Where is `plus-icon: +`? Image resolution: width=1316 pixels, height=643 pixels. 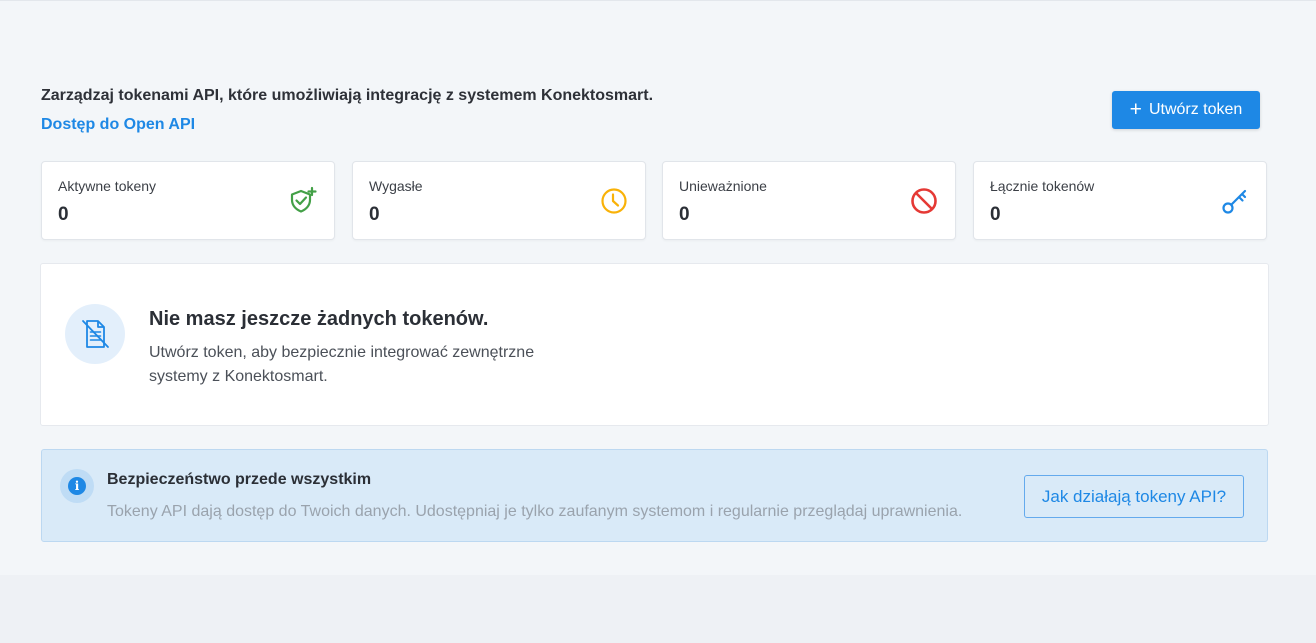 plus-icon: + is located at coordinates (1135, 109).